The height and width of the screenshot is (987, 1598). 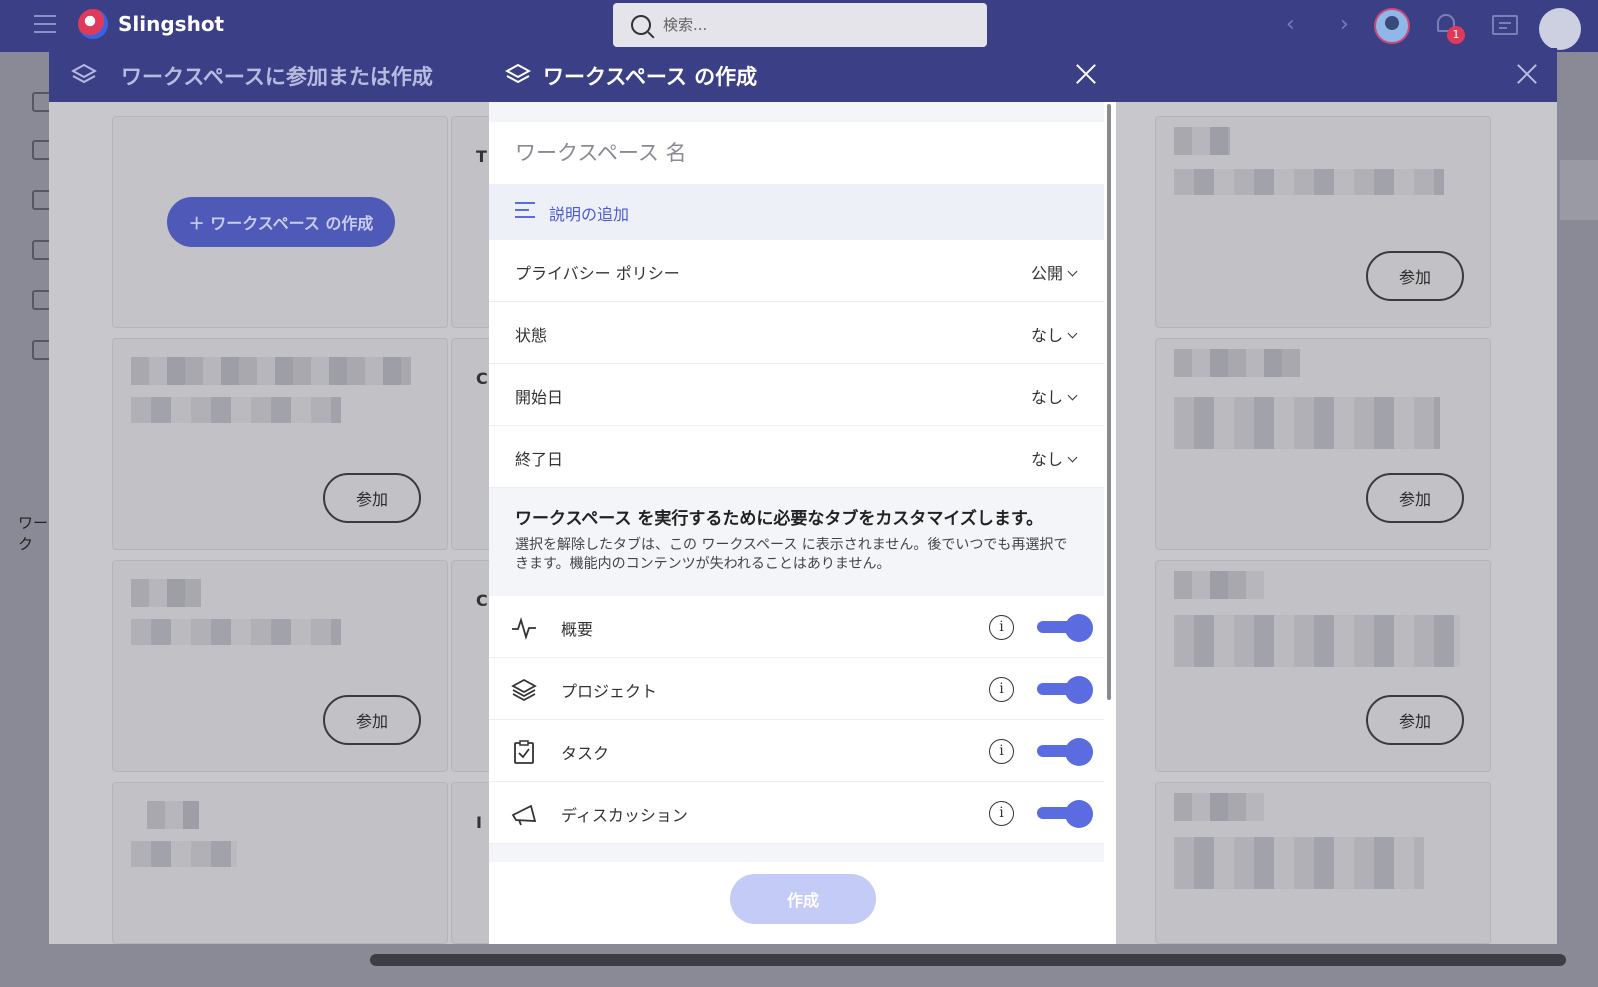 I want to click on workspace-name-row, so click(x=796, y=153).